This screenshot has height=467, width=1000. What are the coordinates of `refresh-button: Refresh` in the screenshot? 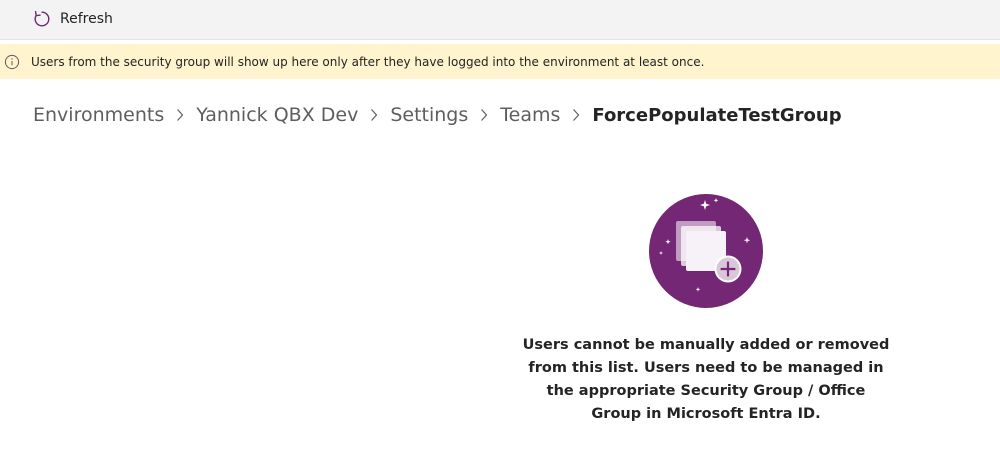 It's located at (72, 19).